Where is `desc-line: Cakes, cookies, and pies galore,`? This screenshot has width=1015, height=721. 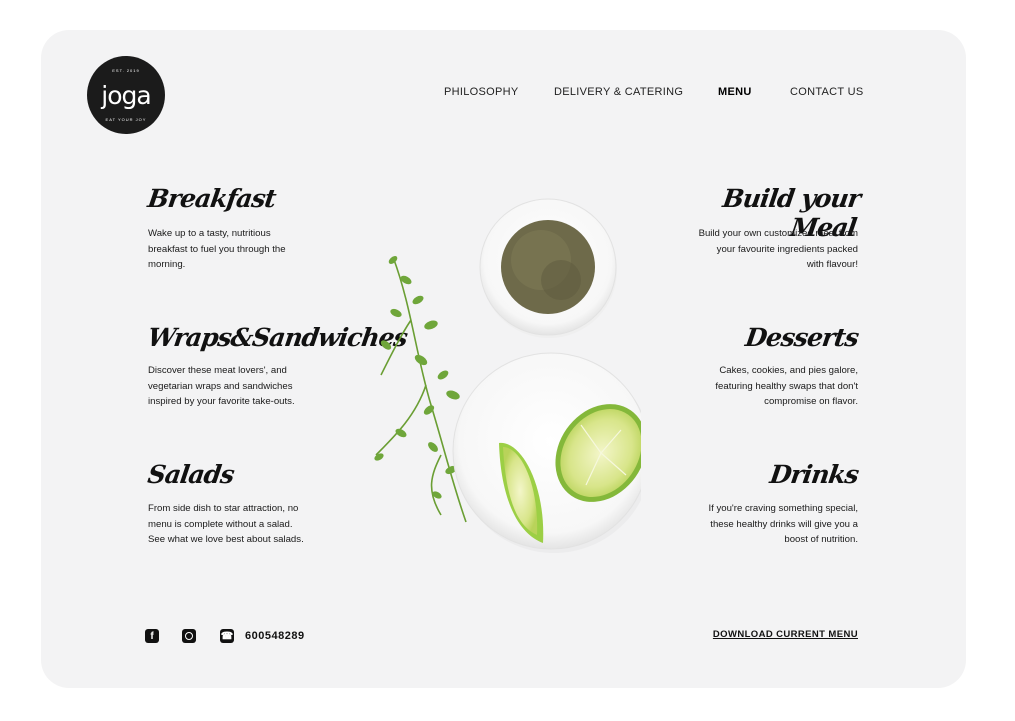 desc-line: Cakes, cookies, and pies galore, is located at coordinates (788, 370).